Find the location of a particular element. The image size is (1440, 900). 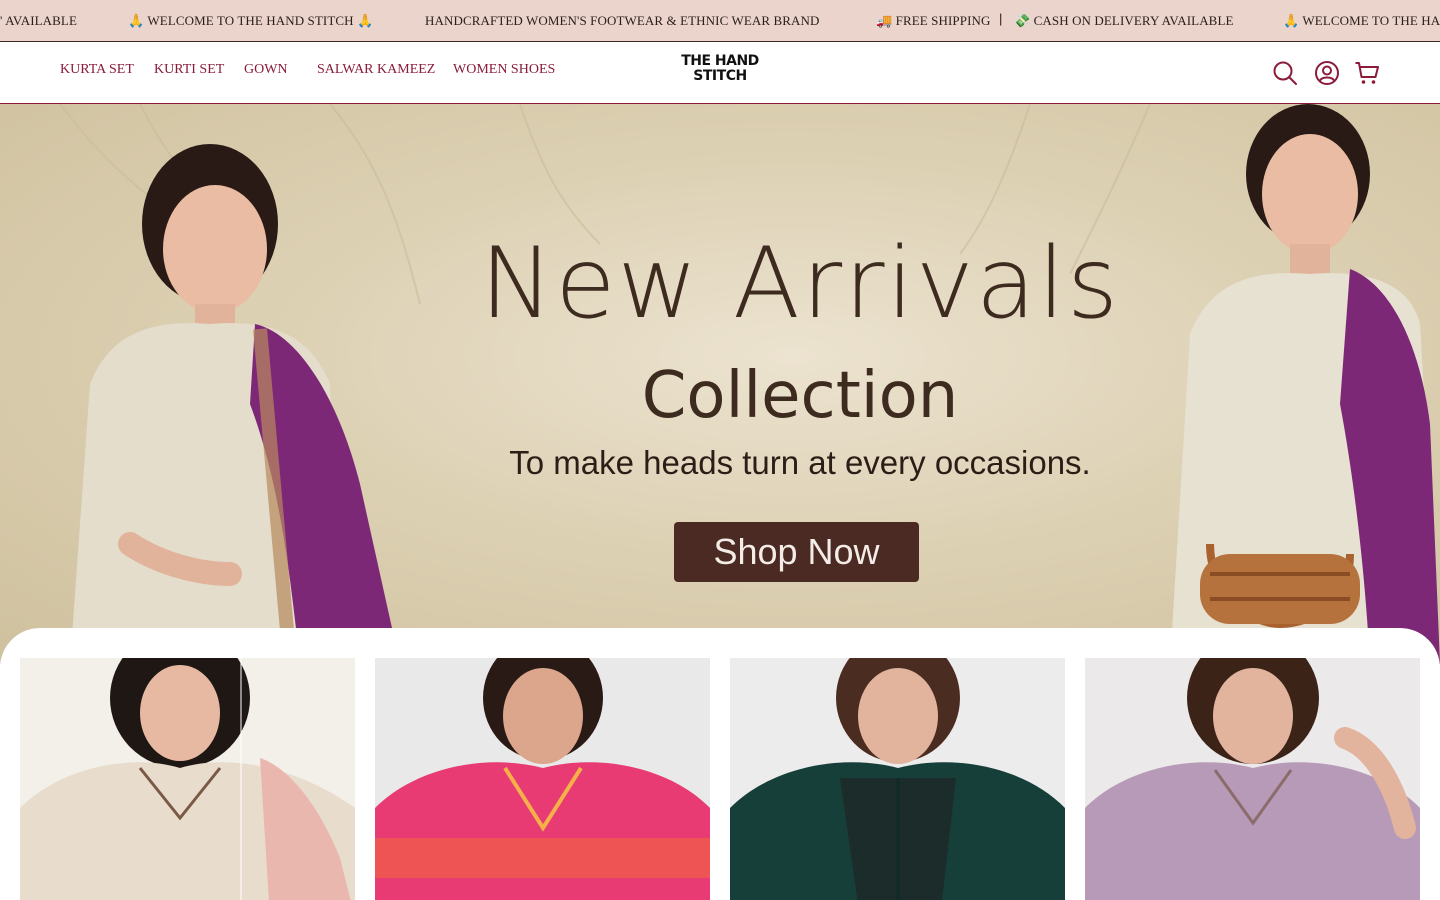

shop-now-button: Shop Now is located at coordinates (796, 552).